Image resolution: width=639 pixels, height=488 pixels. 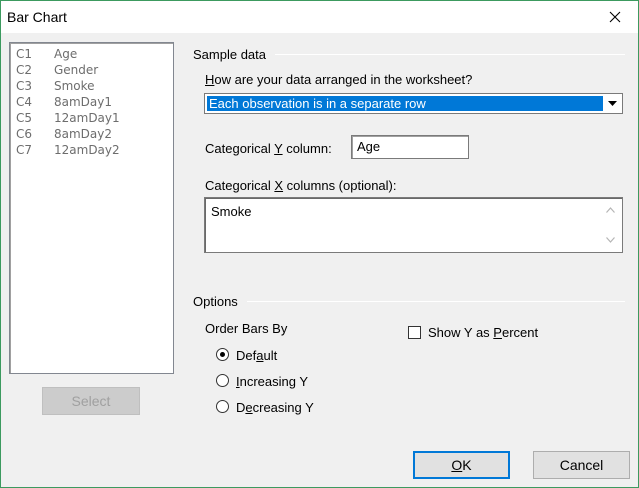 I want to click on categorical-x-value: Smoke, so click(x=231, y=211).